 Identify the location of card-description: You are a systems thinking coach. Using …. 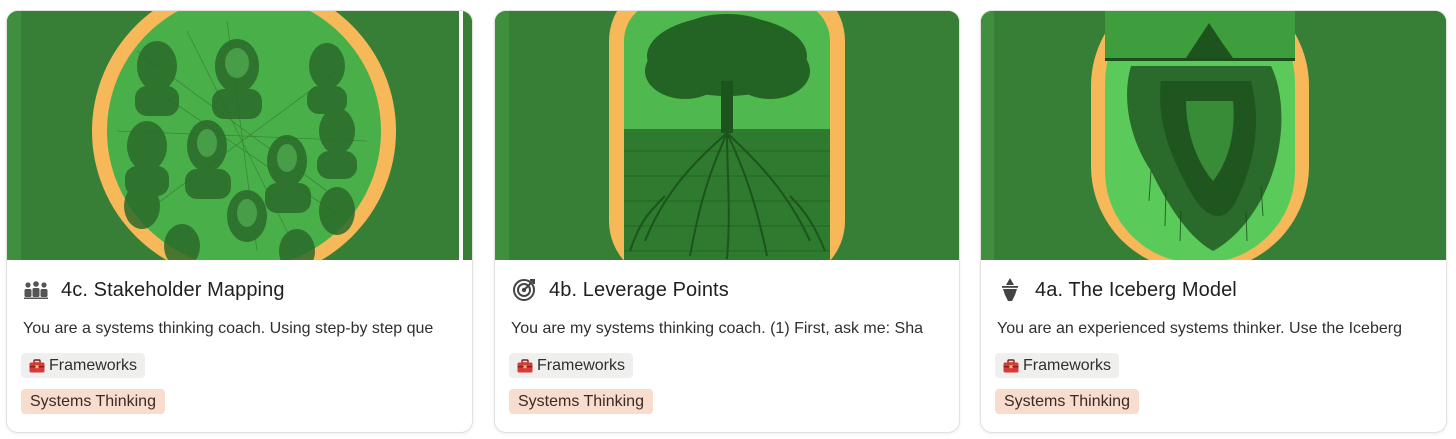
(228, 328).